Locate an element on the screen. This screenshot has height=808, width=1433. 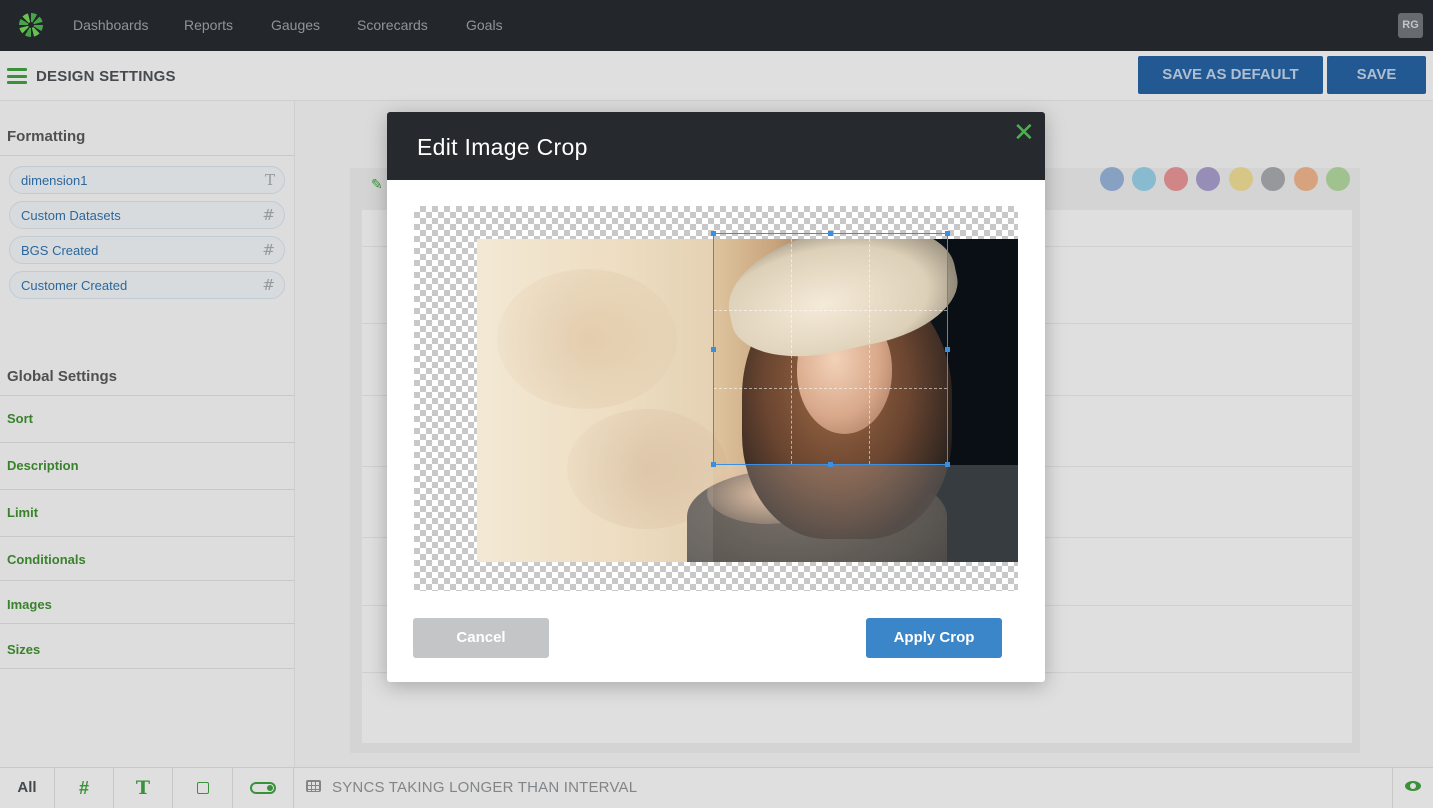
cancel-button: Cancel is located at coordinates (481, 638).